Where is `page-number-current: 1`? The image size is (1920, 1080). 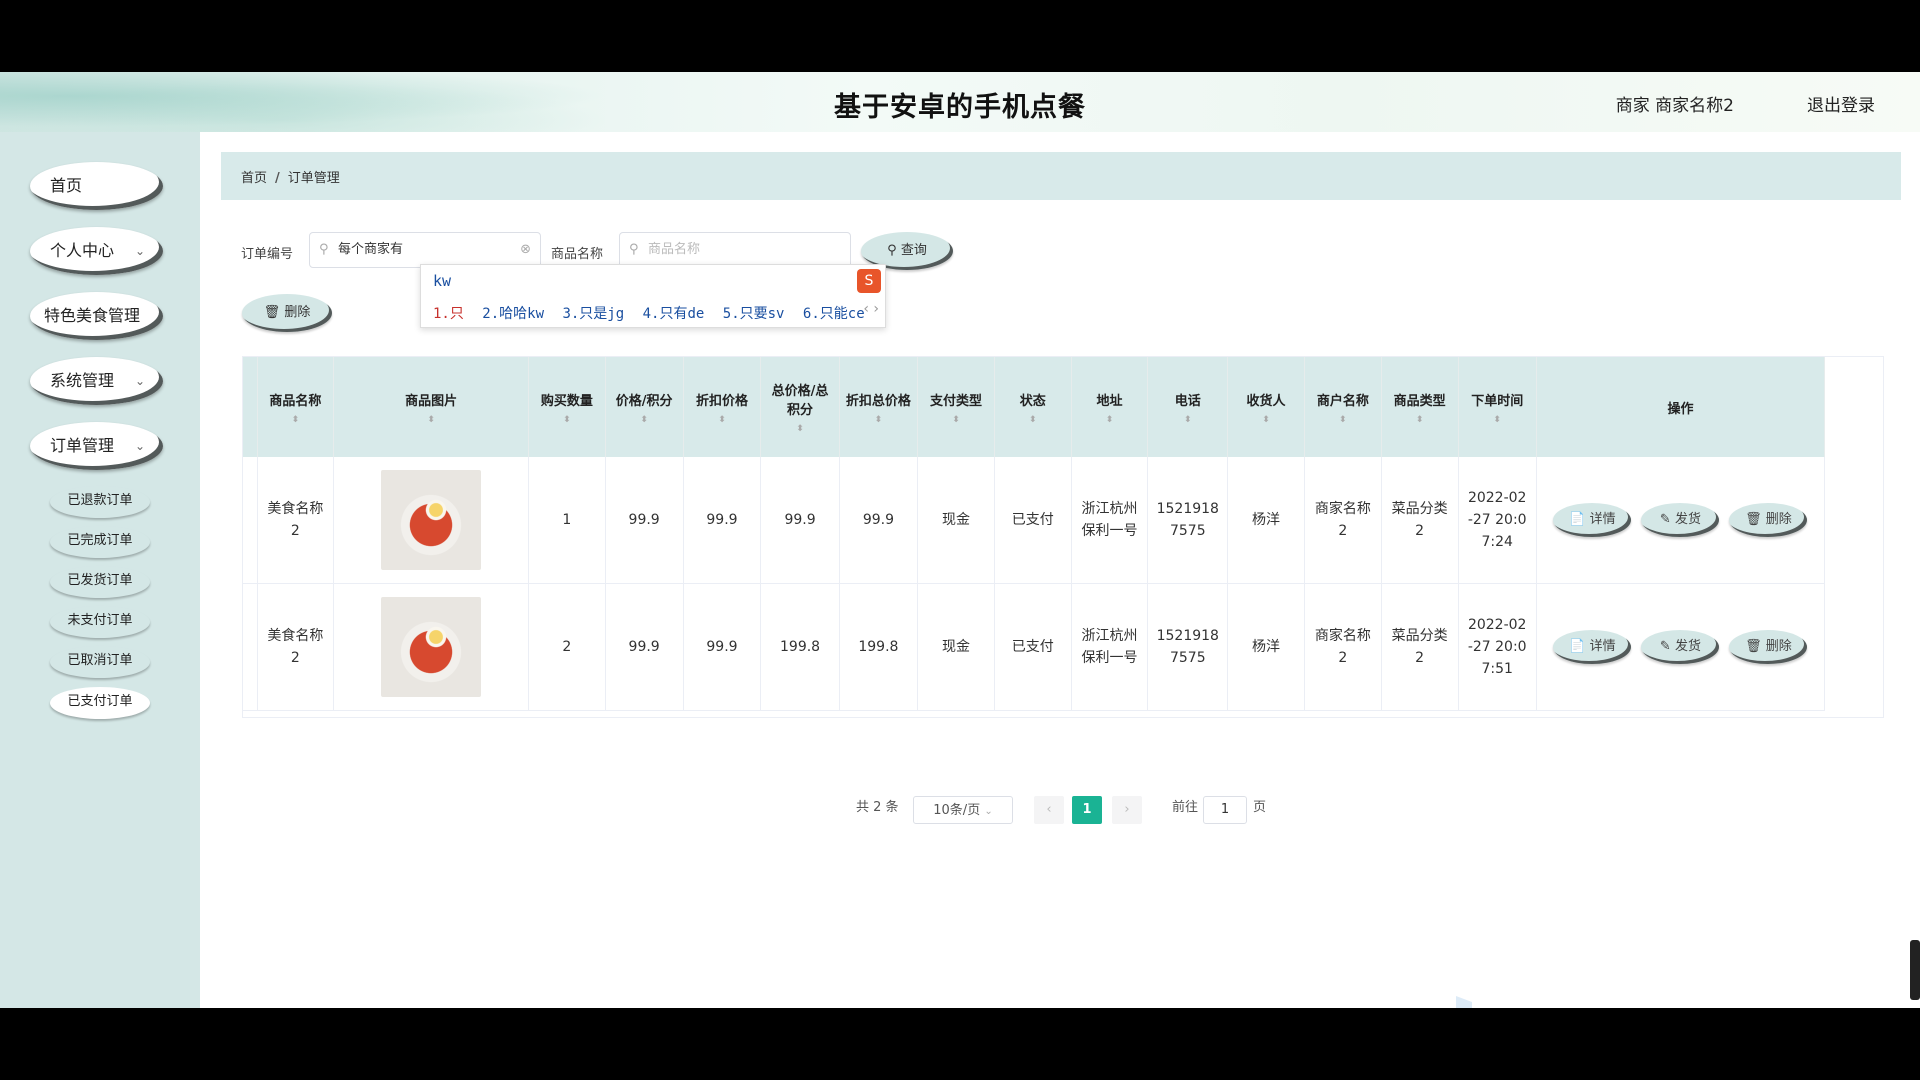 page-number-current: 1 is located at coordinates (1087, 810).